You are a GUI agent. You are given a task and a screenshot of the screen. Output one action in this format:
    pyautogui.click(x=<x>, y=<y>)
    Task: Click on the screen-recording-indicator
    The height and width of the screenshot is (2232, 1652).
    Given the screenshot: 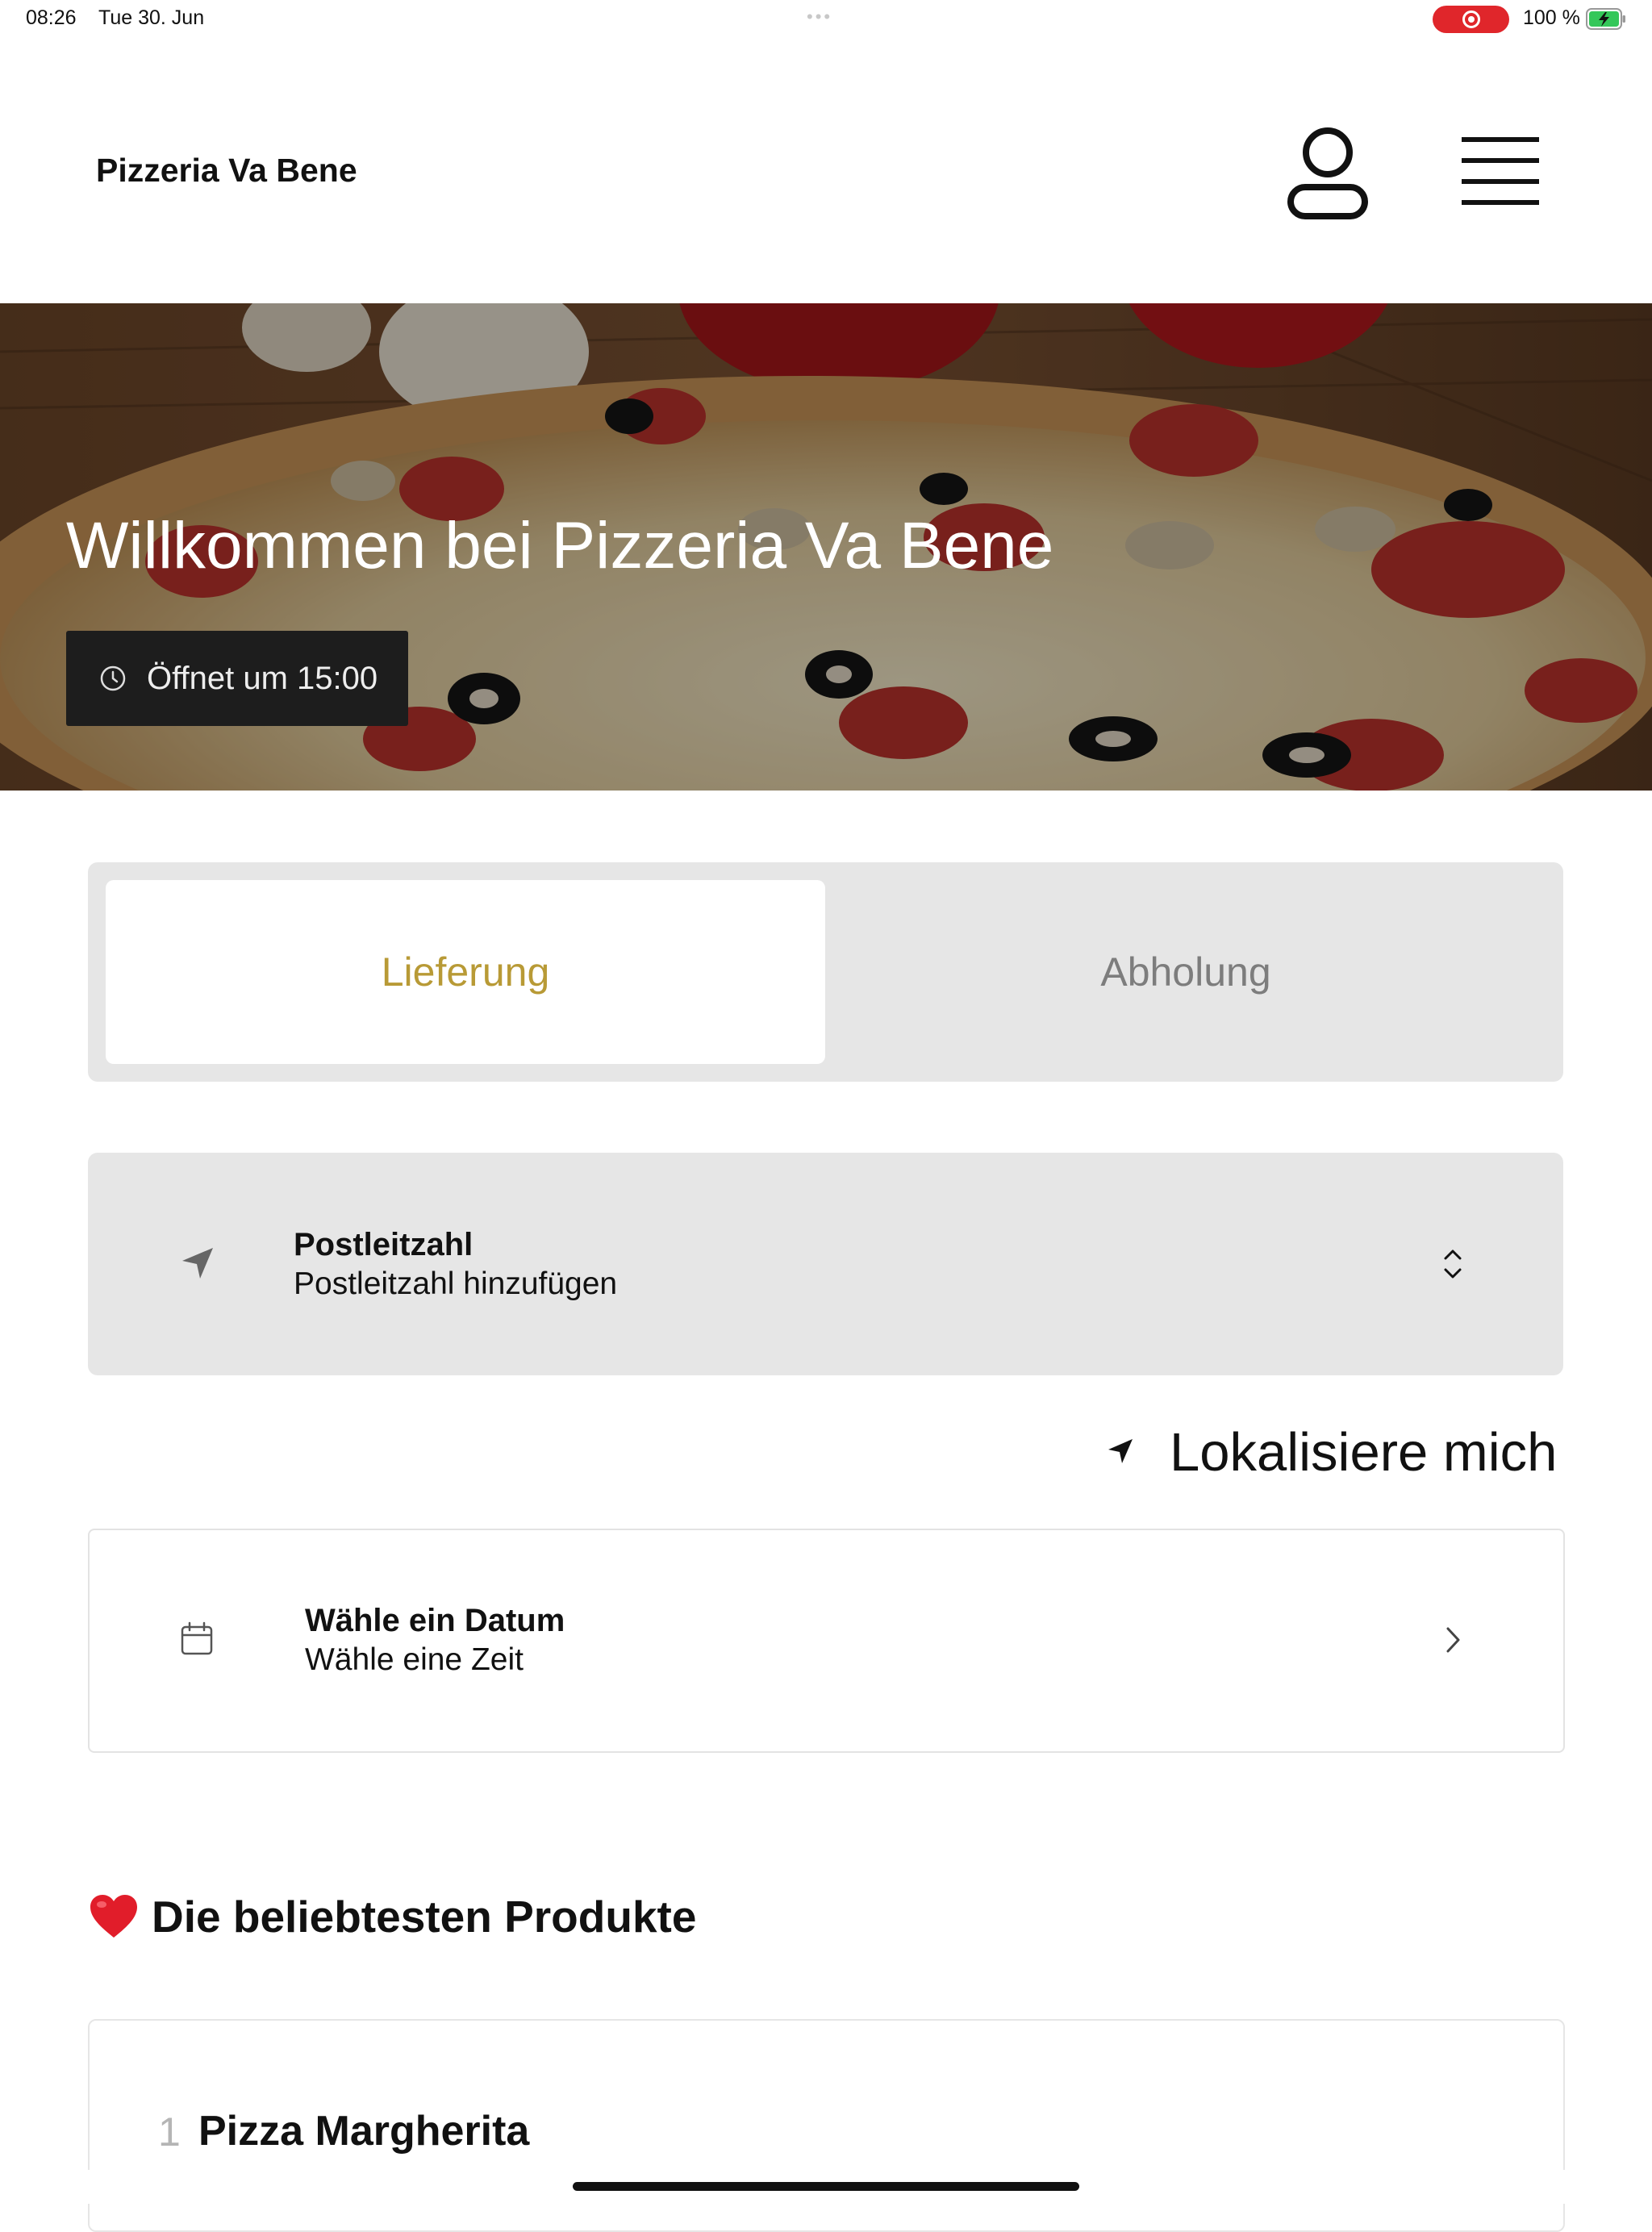 What is the action you would take?
    pyautogui.click(x=1471, y=19)
    